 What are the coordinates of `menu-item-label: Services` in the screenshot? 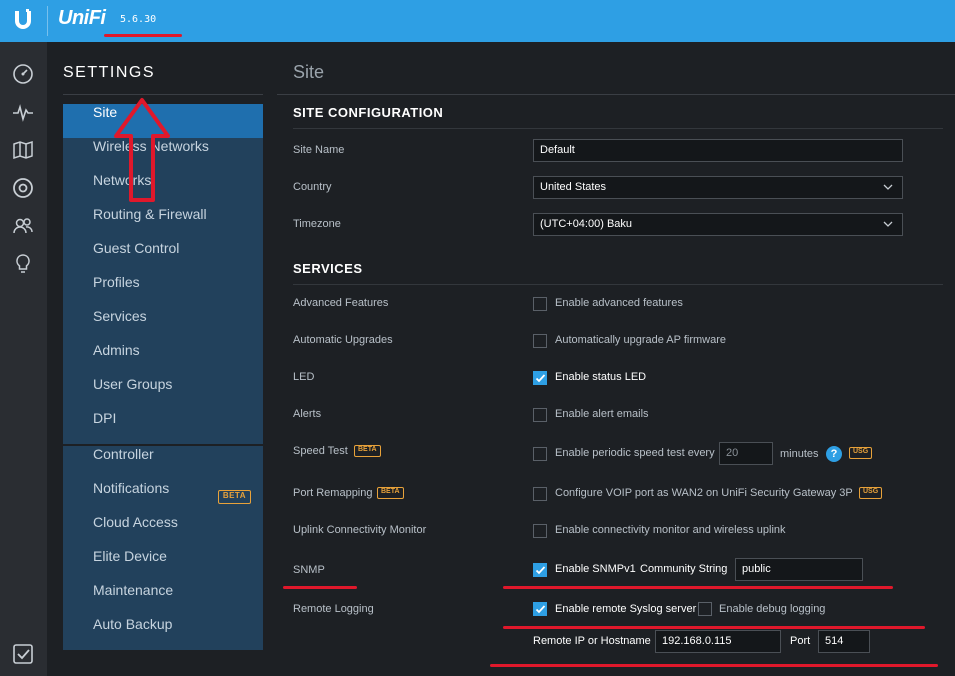 It's located at (120, 316).